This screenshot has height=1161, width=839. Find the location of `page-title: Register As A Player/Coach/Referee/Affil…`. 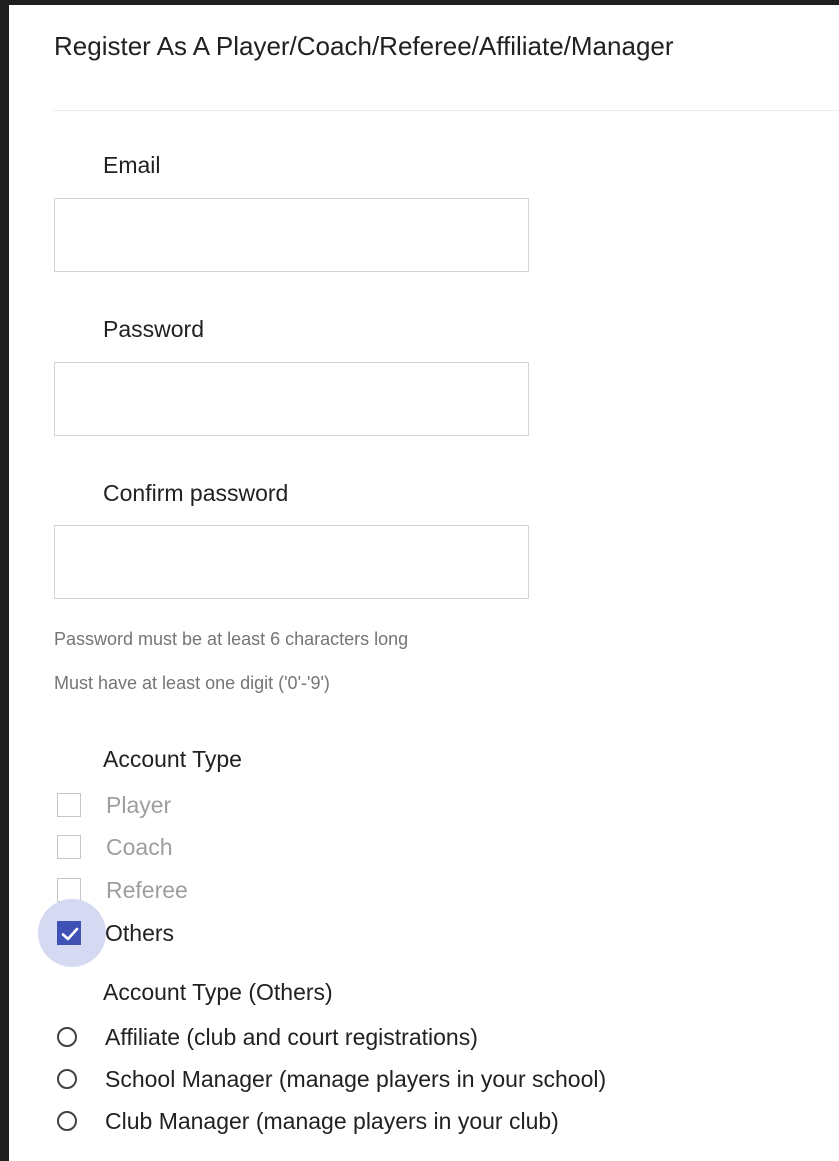

page-title: Register As A Player/Coach/Referee/Affil… is located at coordinates (364, 46).